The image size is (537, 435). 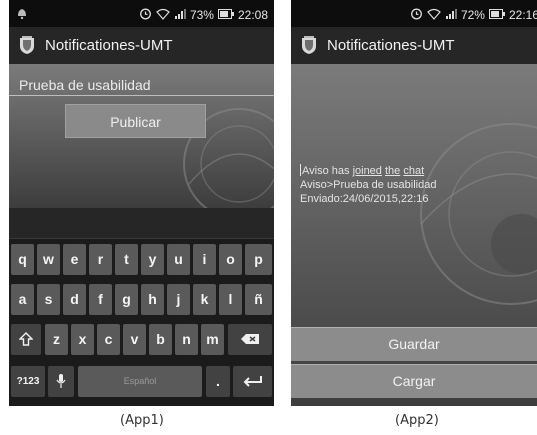 I want to click on chat-line-joined: Aviso has joined the chat, so click(x=362, y=170).